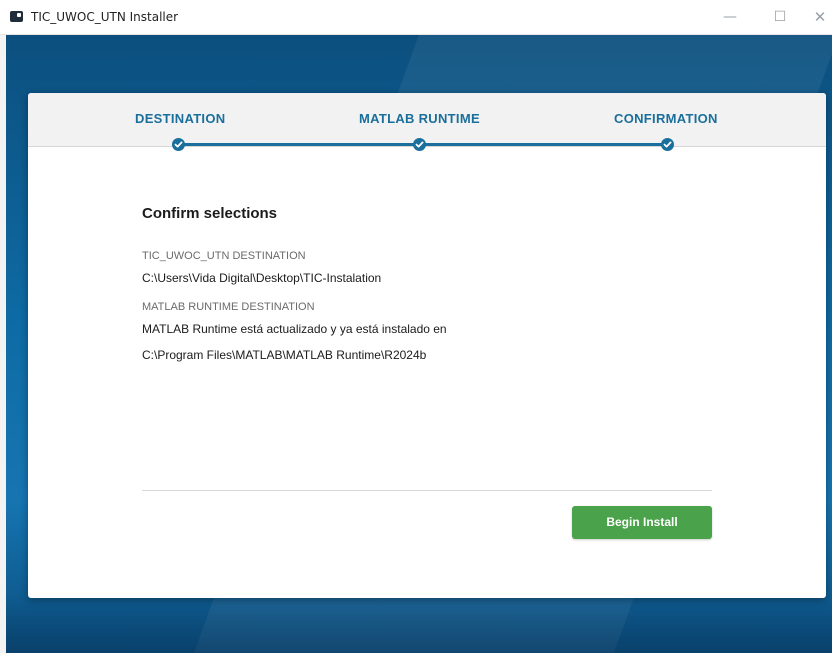  Describe the element at coordinates (780, 17) in the screenshot. I see `maximize-button: ☐` at that location.